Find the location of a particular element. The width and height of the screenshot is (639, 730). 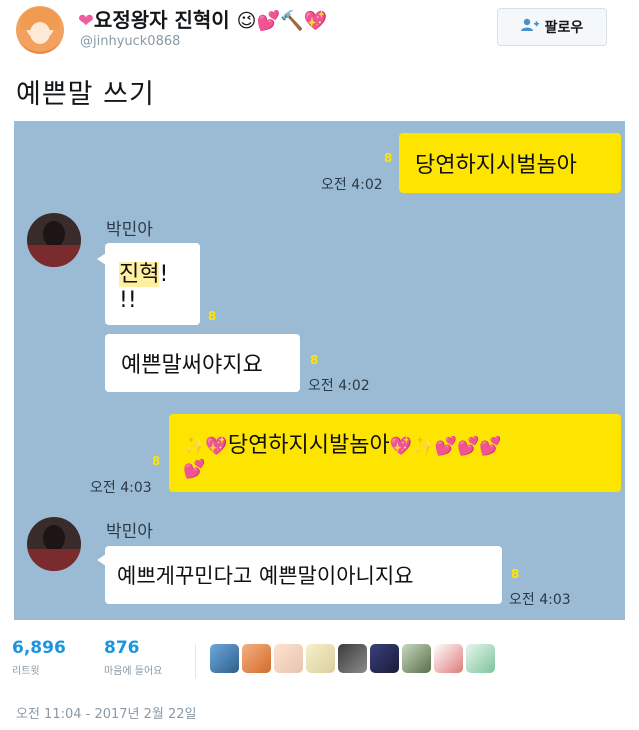

follow-label: 팔로우 is located at coordinates (564, 28).